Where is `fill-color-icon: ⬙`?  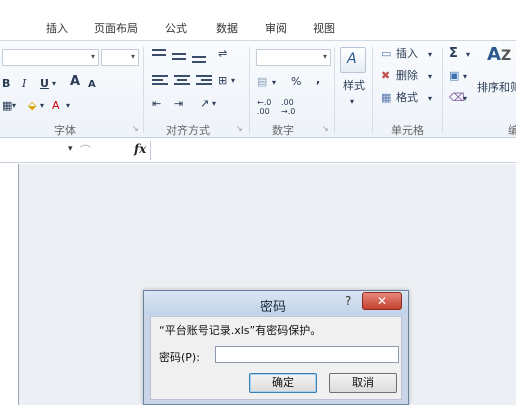
fill-color-icon: ⬙ is located at coordinates (32, 106).